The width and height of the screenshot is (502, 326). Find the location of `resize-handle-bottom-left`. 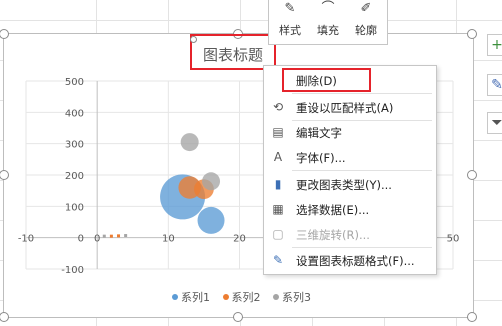

resize-handle-bottom-left is located at coordinates (4, 317).